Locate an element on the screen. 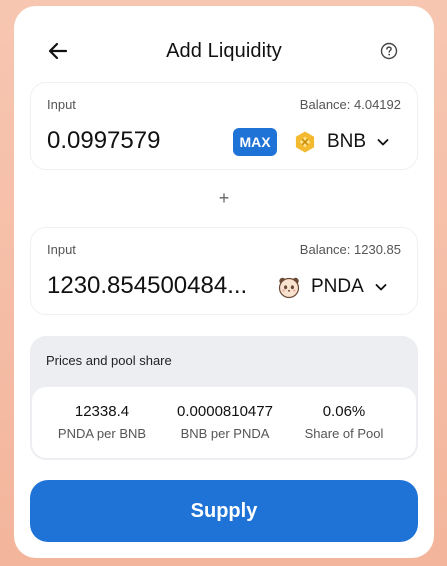 This screenshot has height=566, width=447. page-title: Add Liquidity is located at coordinates (224, 51).